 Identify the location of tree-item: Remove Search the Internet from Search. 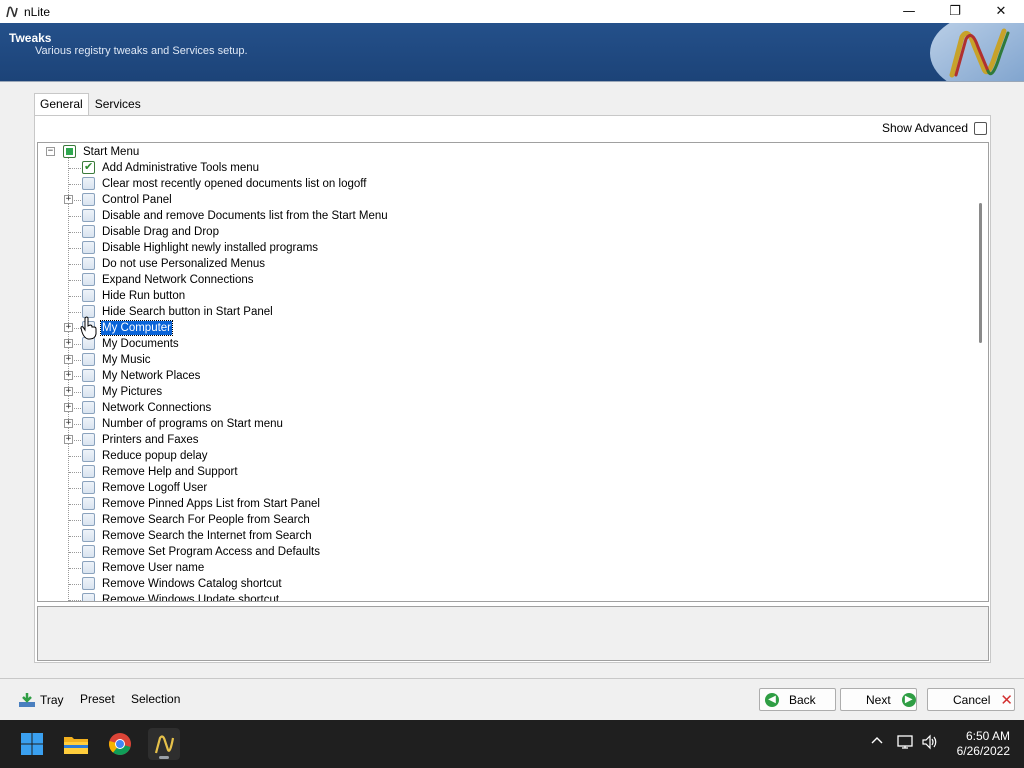
(503, 536).